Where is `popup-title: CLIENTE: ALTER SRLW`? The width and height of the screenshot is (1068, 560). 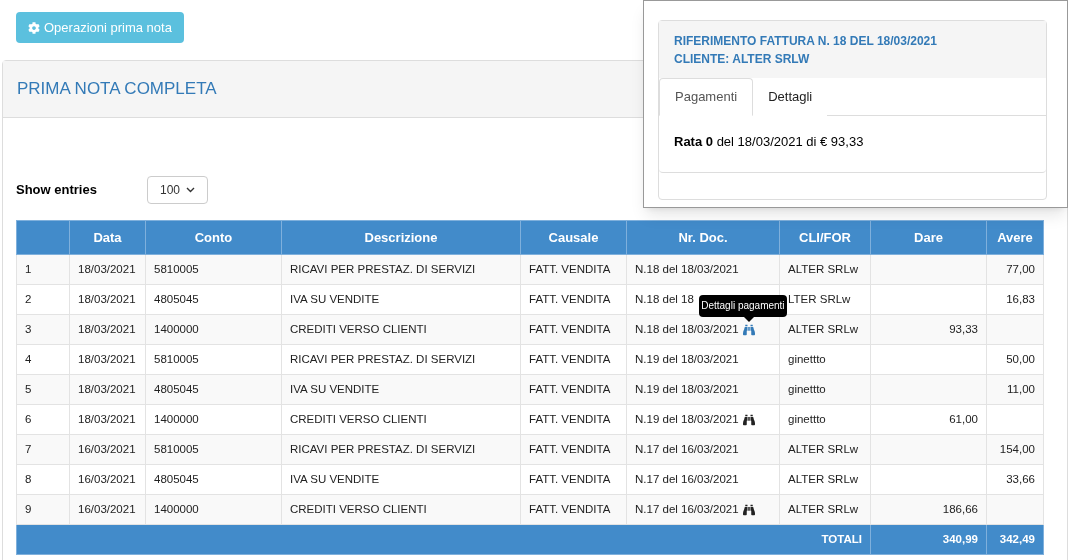
popup-title: CLIENTE: ALTER SRLW is located at coordinates (742, 59).